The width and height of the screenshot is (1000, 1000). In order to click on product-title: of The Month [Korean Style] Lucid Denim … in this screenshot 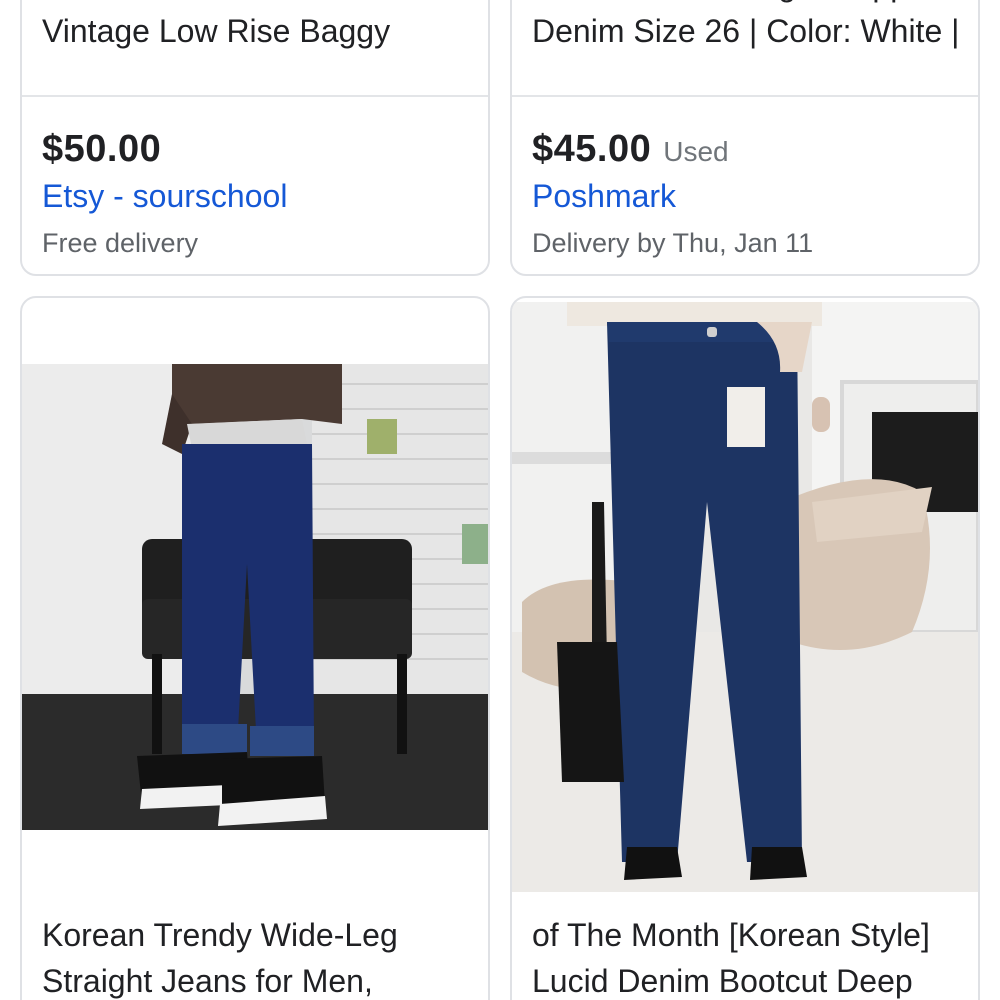, I will do `click(747, 956)`.